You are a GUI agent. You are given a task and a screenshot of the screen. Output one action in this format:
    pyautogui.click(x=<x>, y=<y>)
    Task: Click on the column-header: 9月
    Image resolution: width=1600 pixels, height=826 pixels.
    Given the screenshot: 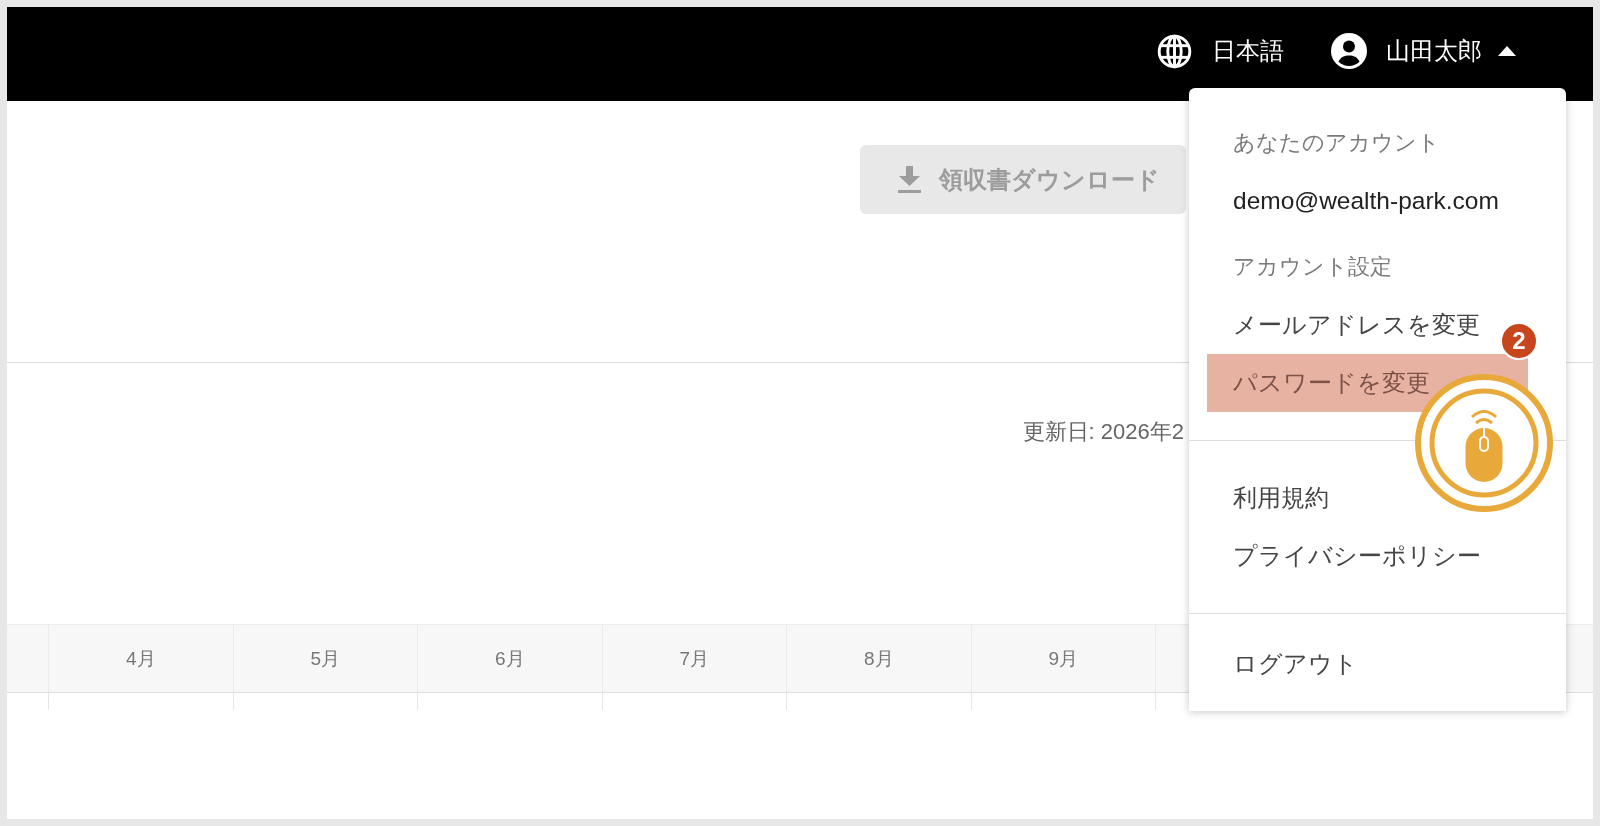 What is the action you would take?
    pyautogui.click(x=1063, y=658)
    